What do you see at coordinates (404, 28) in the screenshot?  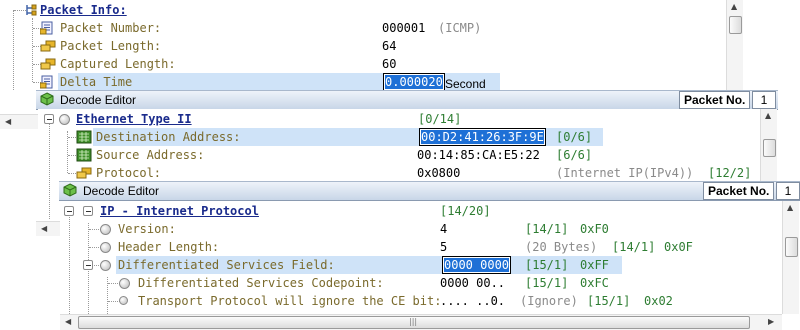 I see `field-value: 000001` at bounding box center [404, 28].